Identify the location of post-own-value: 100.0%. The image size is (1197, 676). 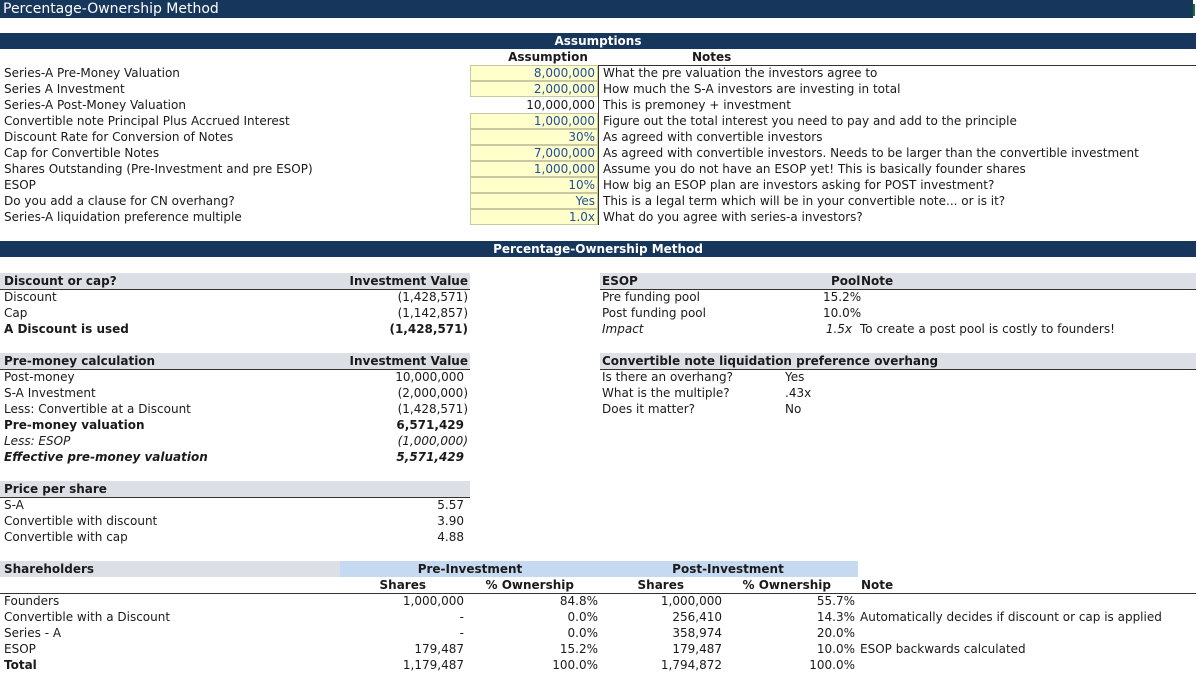
(832, 665).